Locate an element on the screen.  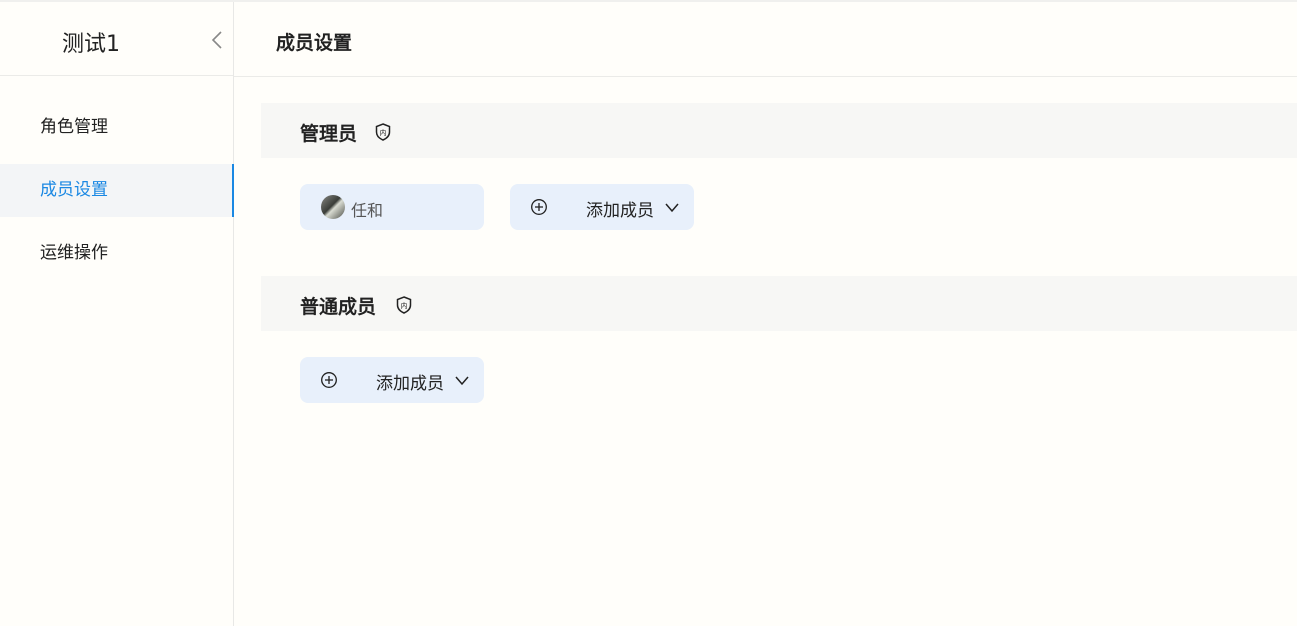
member-chip: 任和 is located at coordinates (392, 207).